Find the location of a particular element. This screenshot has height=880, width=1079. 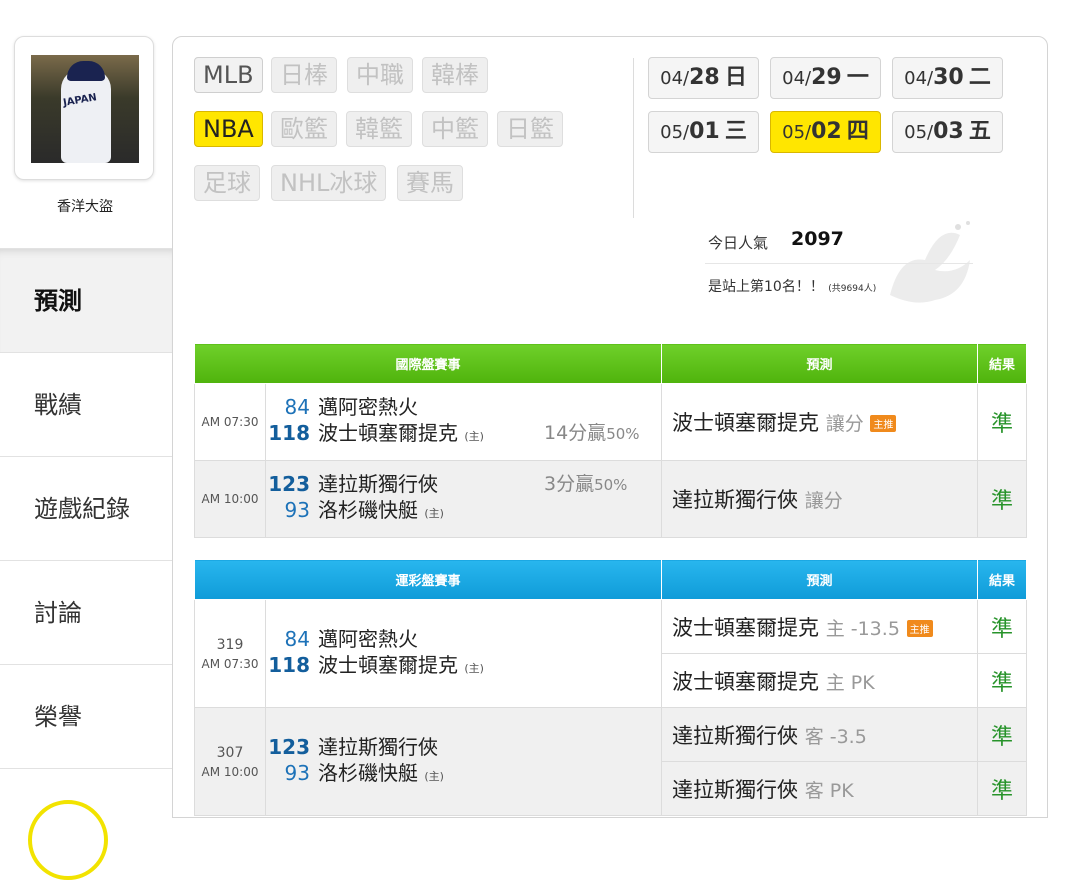

date-0503: 05/03 五 is located at coordinates (947, 132).